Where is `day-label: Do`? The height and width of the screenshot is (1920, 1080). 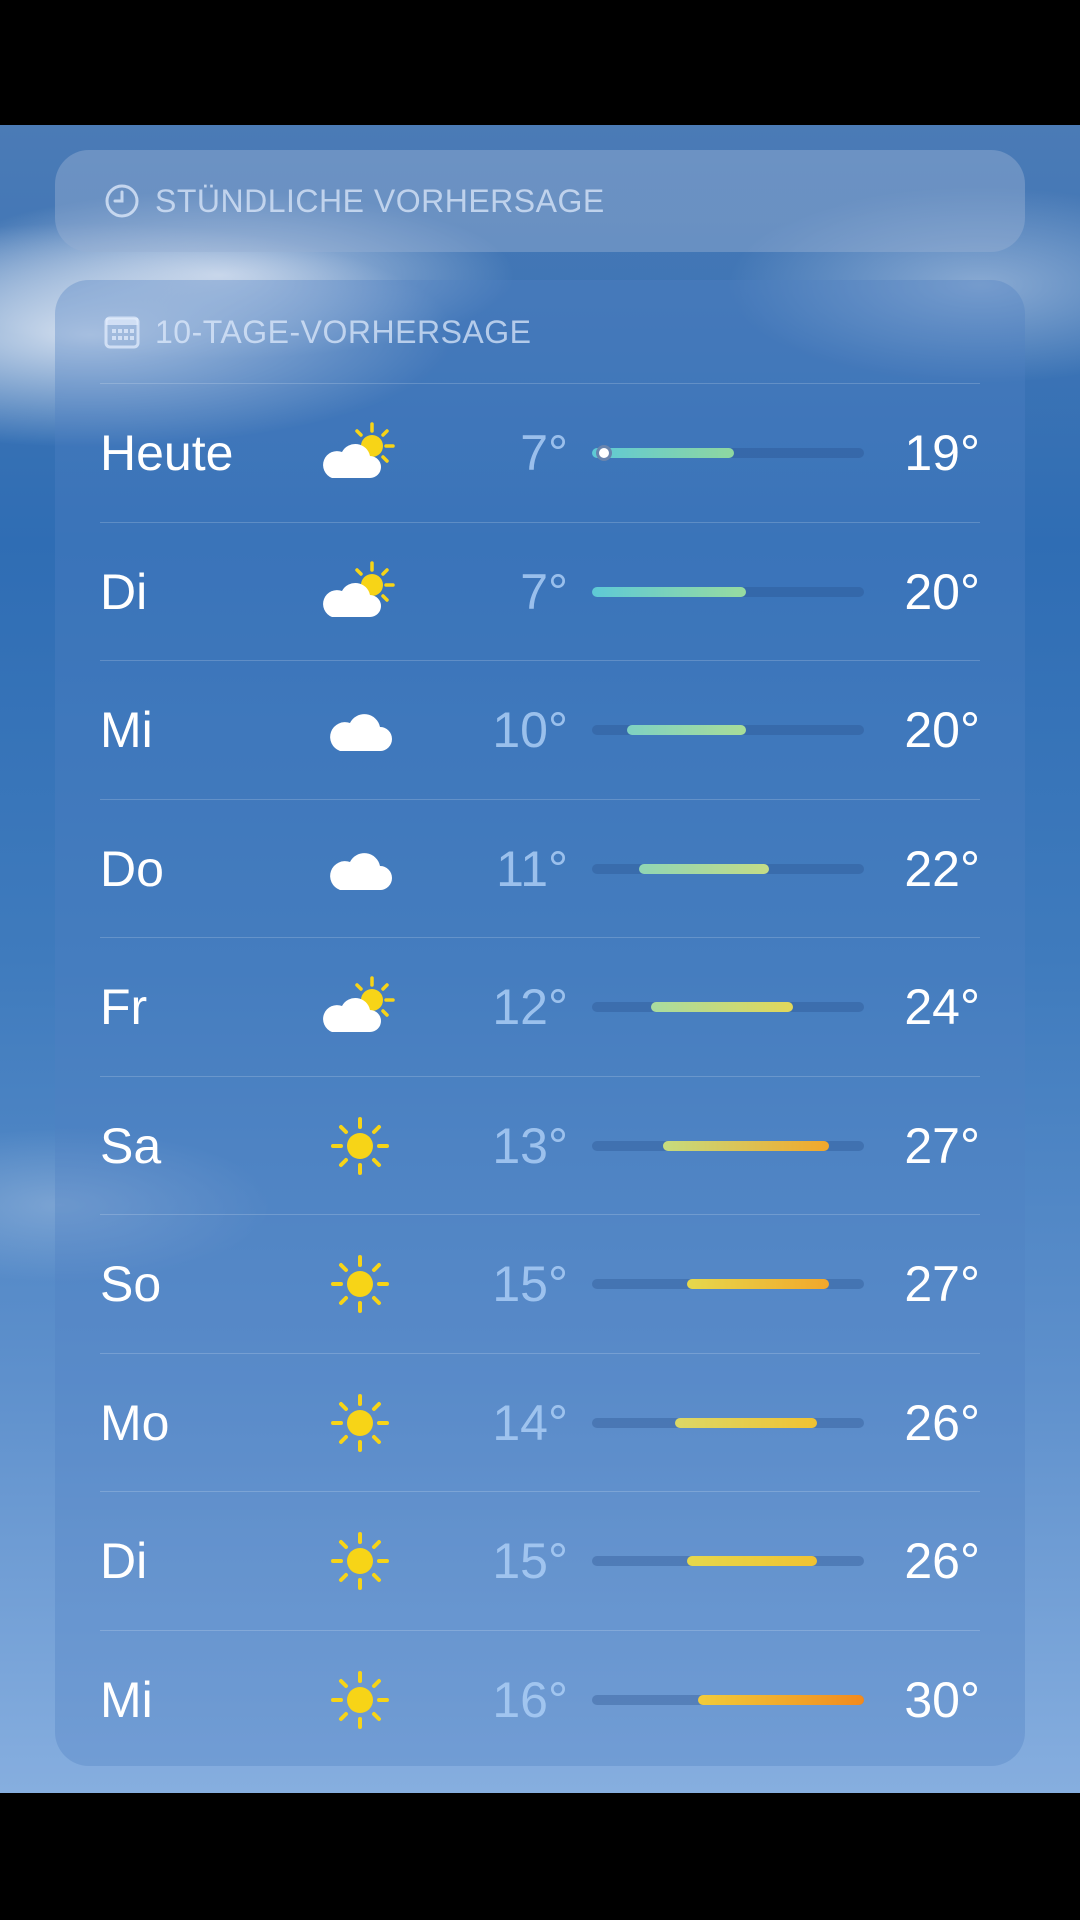
day-label: Do is located at coordinates (132, 868).